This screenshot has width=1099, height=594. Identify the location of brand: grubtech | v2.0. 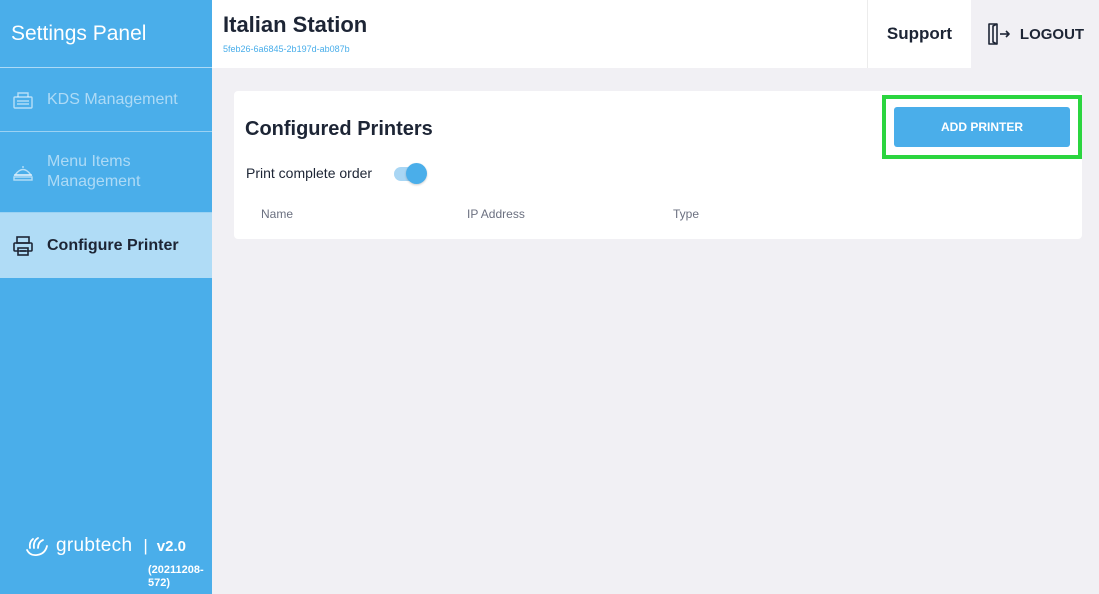
(105, 546).